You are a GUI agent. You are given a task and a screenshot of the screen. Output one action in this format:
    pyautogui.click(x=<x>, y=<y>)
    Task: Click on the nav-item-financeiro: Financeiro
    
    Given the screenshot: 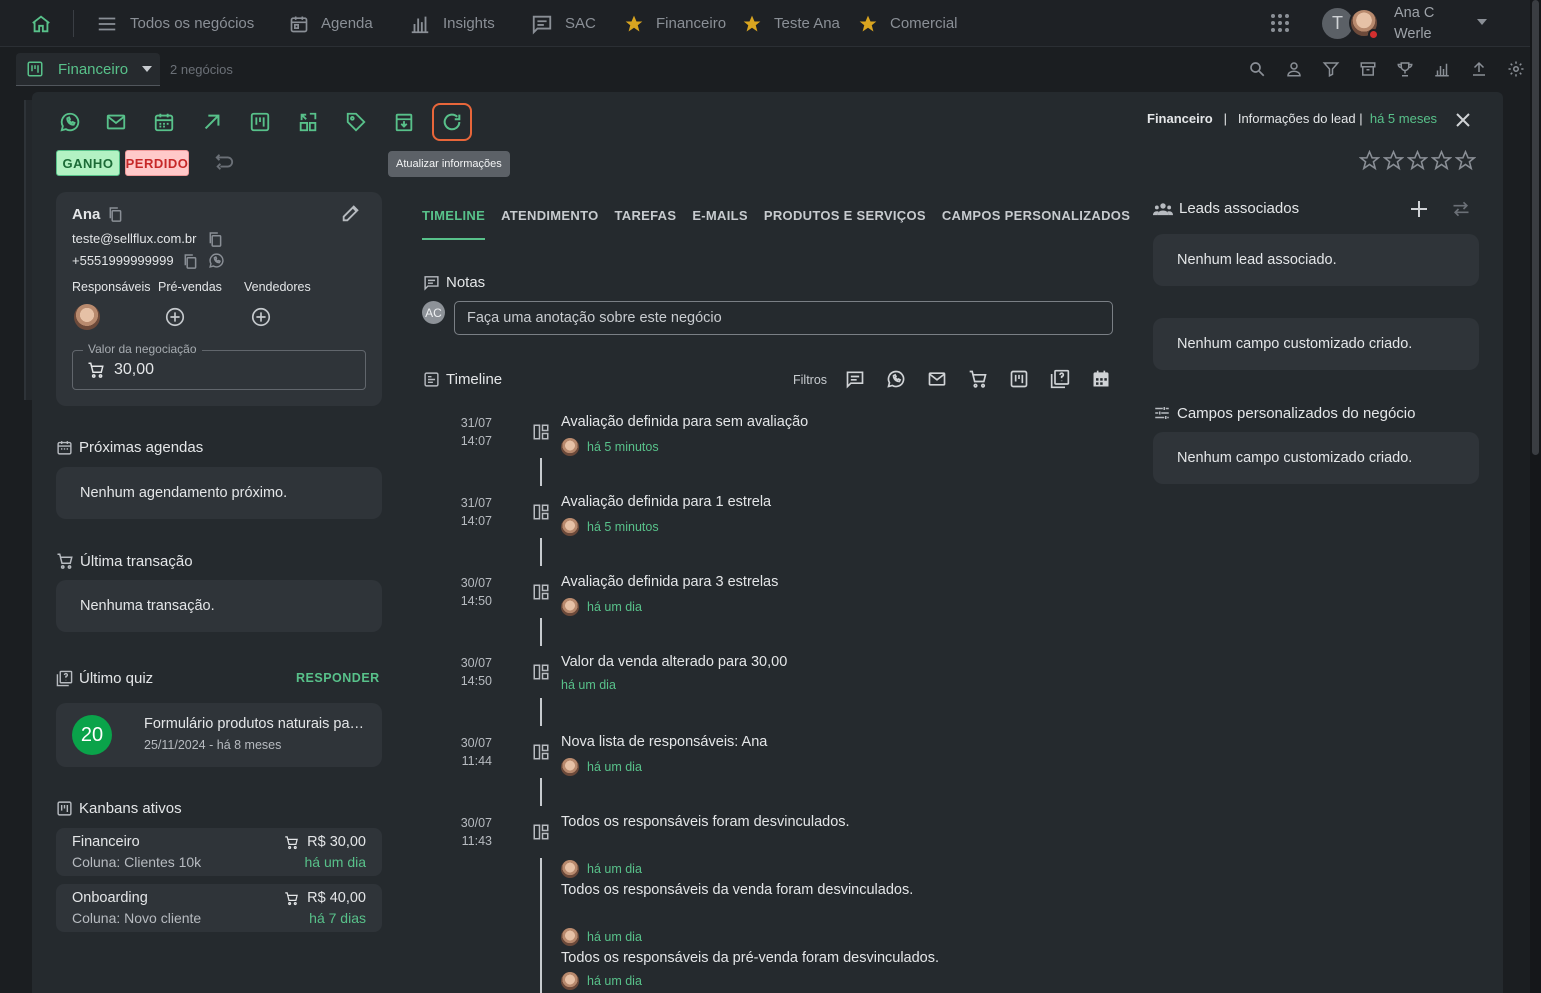 What is the action you would take?
    pyautogui.click(x=675, y=23)
    